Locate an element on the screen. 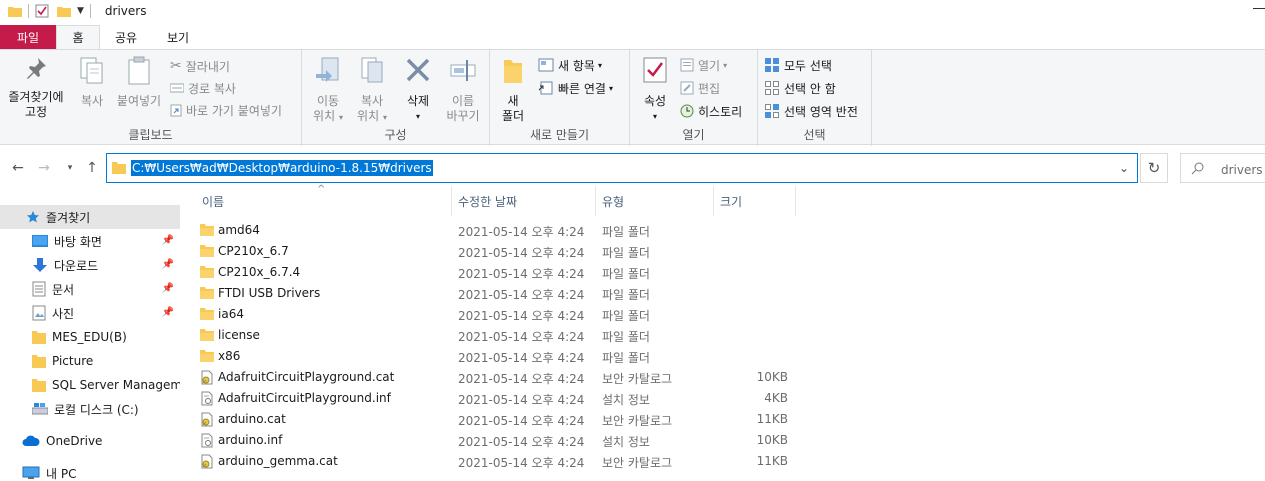 The height and width of the screenshot is (481, 1265). paste-button: 붙여넣기 is located at coordinates (139, 82).